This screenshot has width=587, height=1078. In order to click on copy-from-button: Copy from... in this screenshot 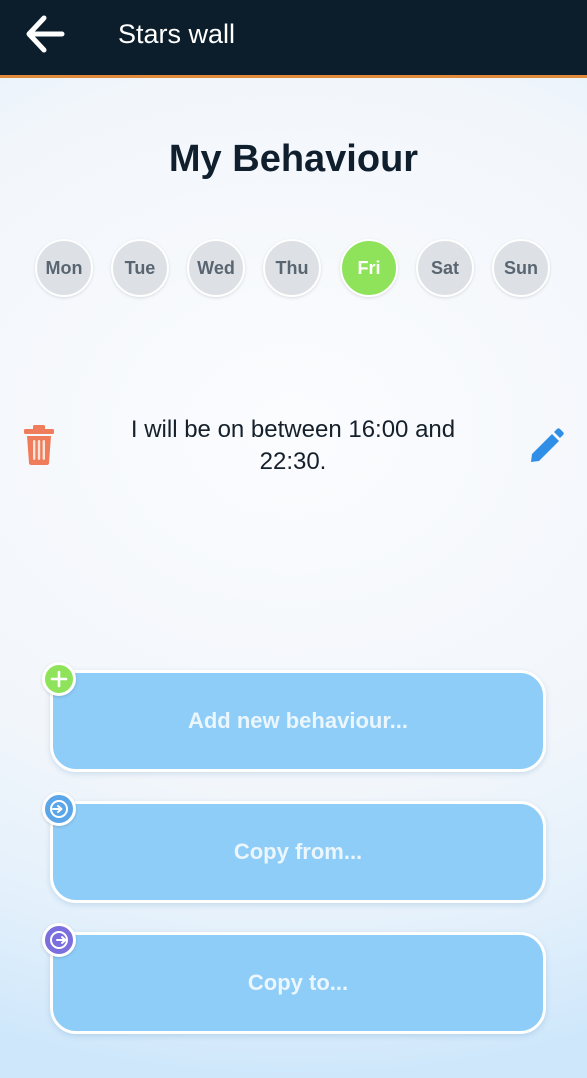, I will do `click(298, 852)`.